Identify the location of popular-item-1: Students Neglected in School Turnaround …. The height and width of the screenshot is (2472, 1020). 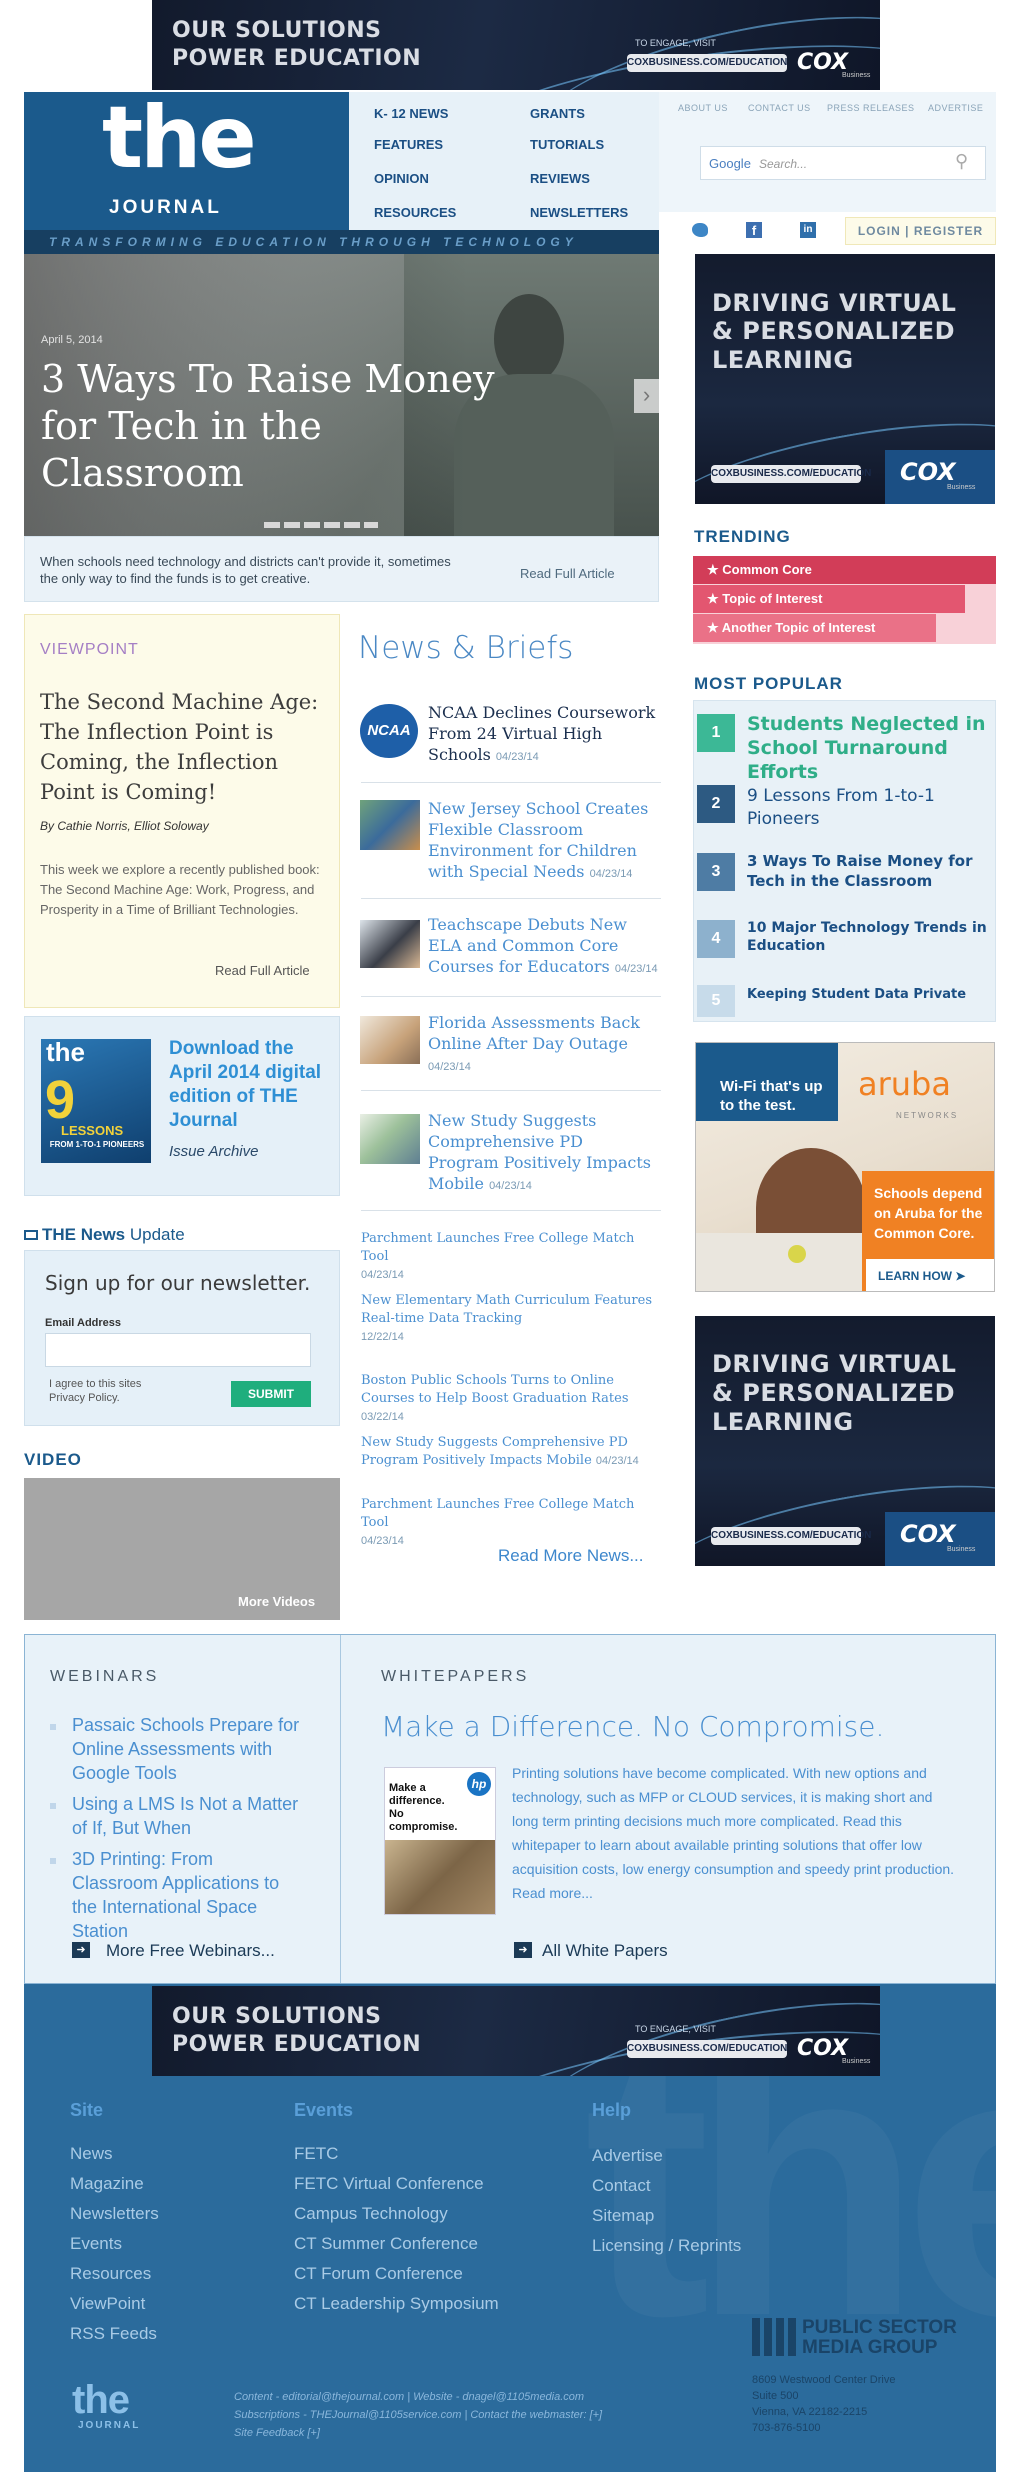
(867, 748).